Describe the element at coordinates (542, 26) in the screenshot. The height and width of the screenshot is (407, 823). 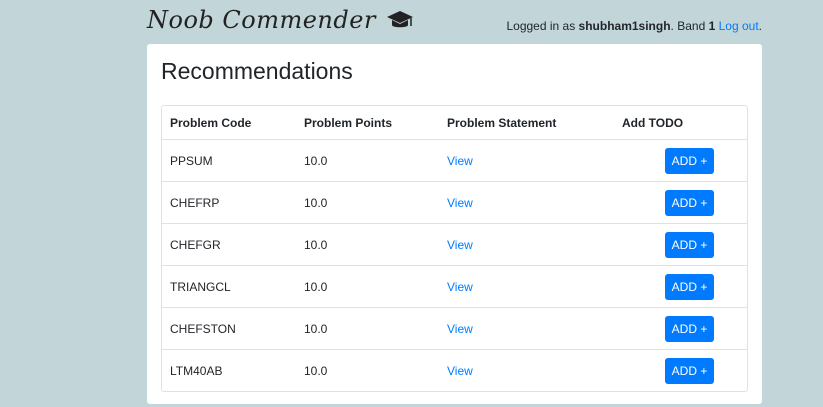
I see `login-prefix: Logged in as` at that location.